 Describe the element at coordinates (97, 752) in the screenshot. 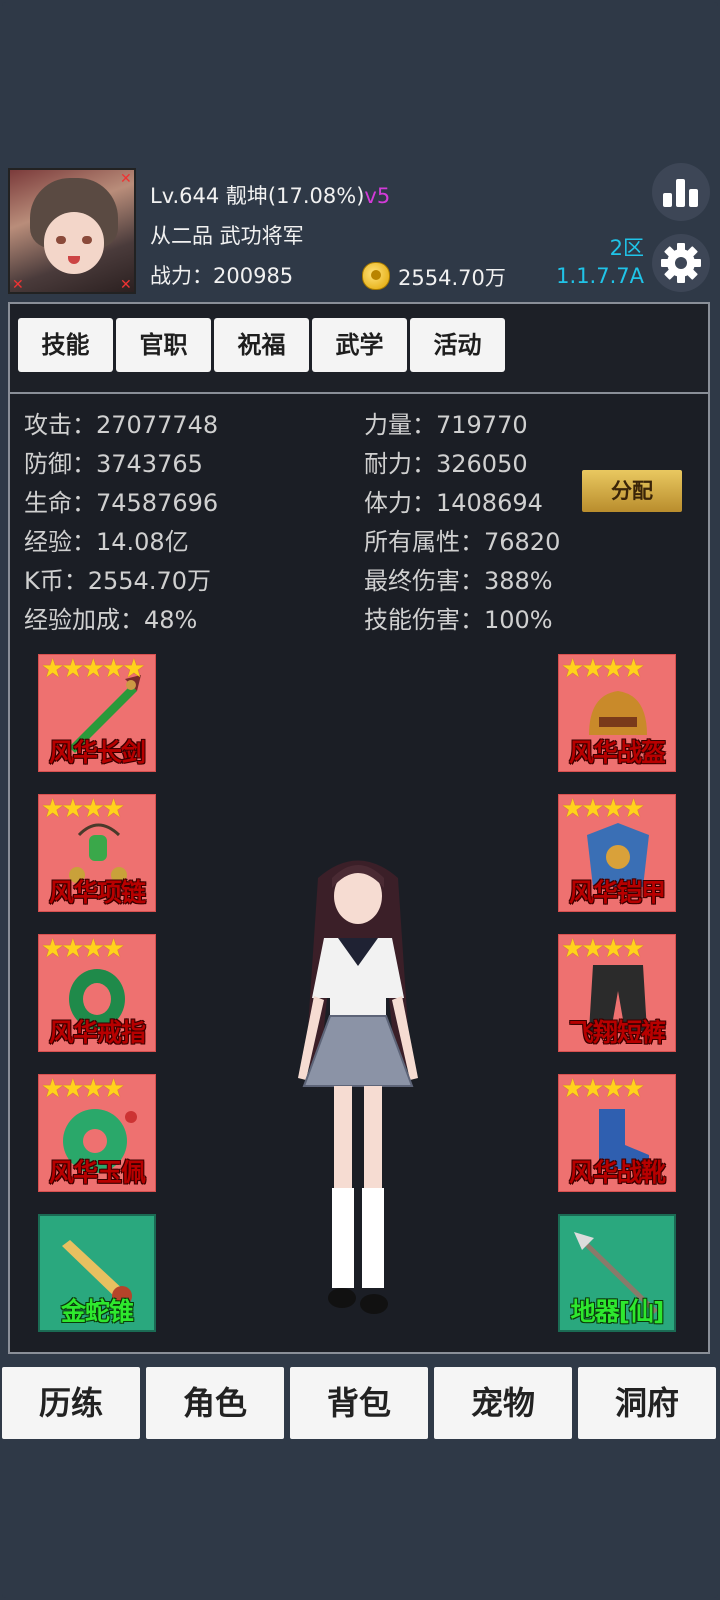

I see `equip-name: 风华长剑` at that location.